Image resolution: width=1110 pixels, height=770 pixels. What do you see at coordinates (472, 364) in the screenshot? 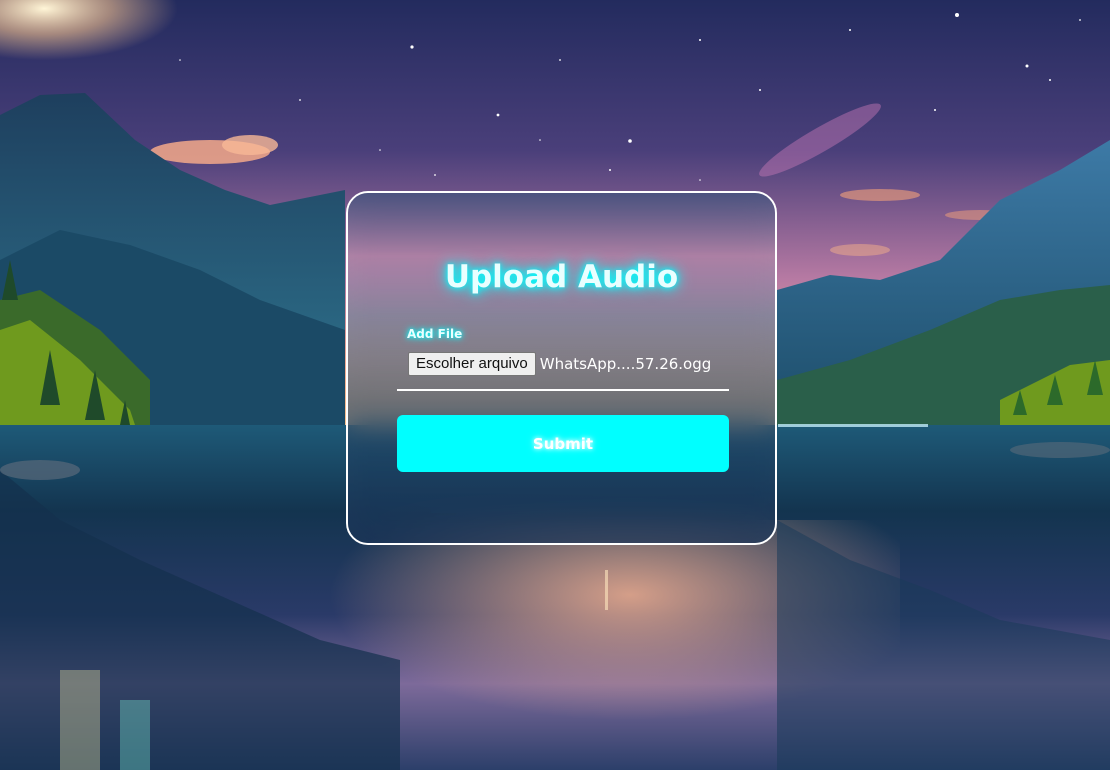
I see `choose-file-button: Escolher arquivo` at bounding box center [472, 364].